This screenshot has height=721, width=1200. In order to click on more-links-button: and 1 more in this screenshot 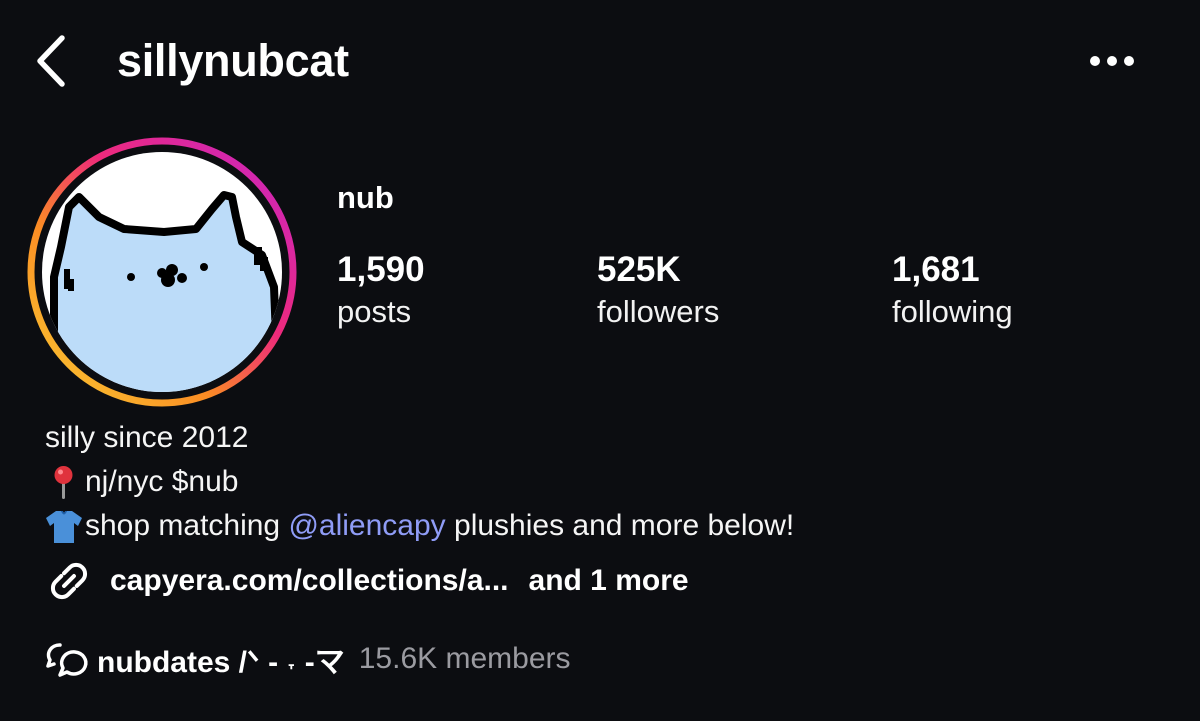, I will do `click(609, 581)`.